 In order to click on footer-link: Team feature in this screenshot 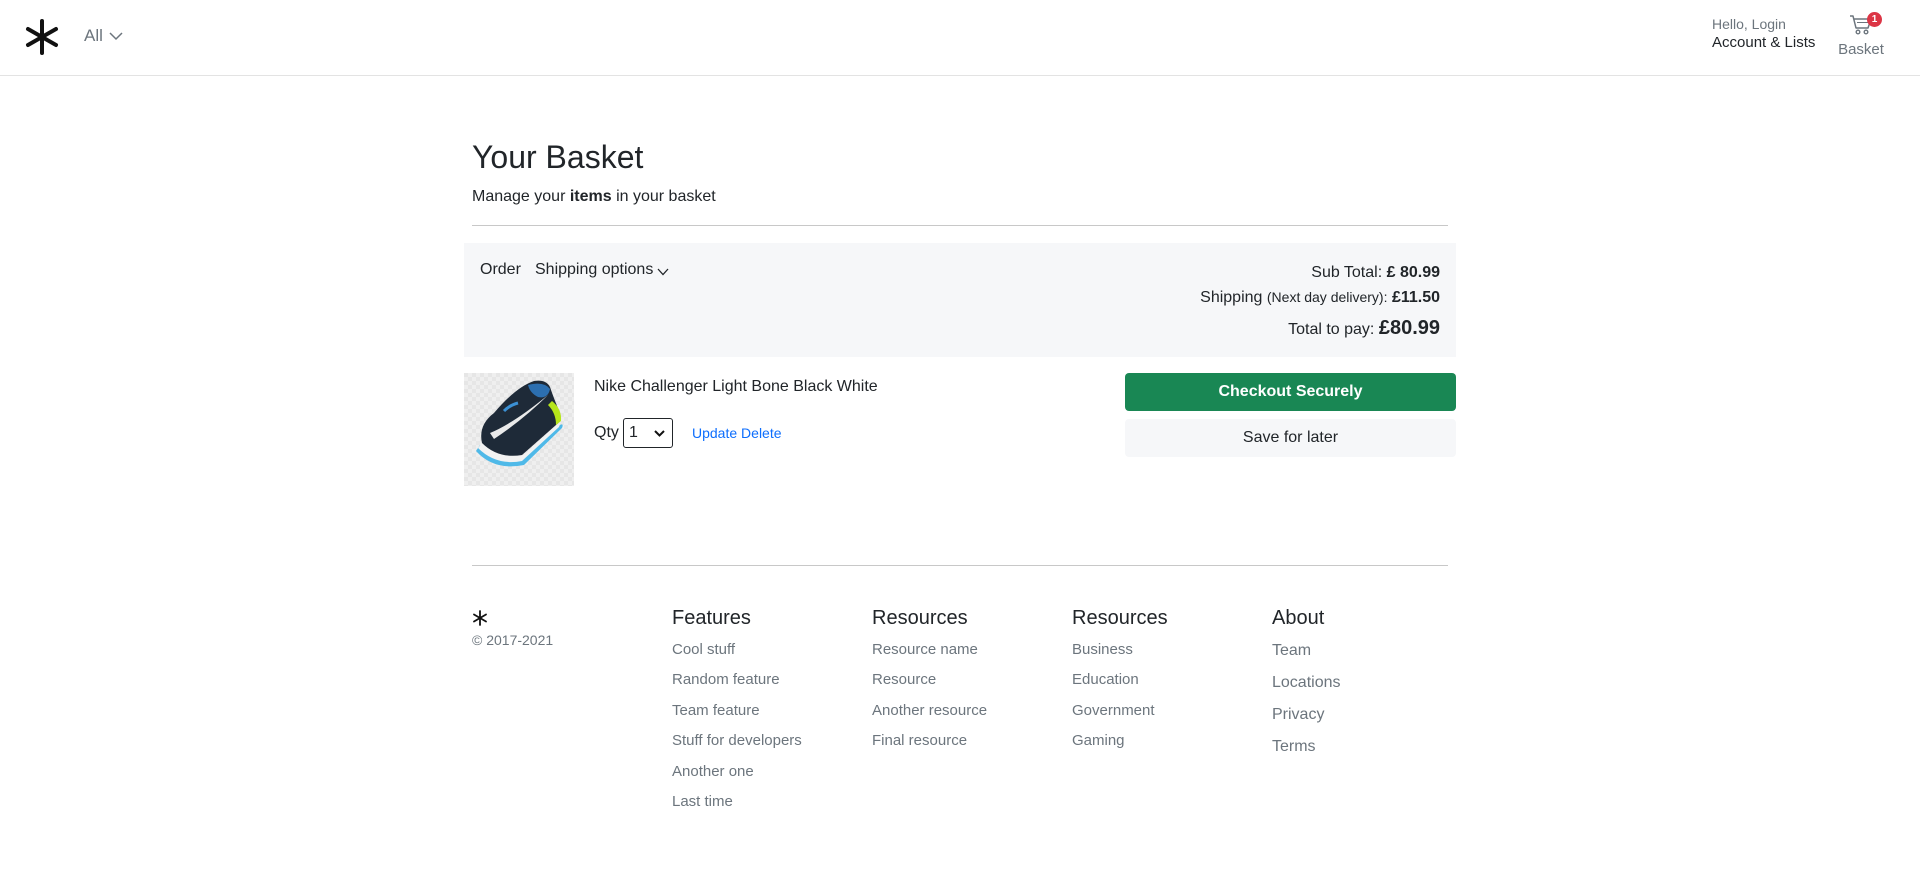, I will do `click(737, 711)`.